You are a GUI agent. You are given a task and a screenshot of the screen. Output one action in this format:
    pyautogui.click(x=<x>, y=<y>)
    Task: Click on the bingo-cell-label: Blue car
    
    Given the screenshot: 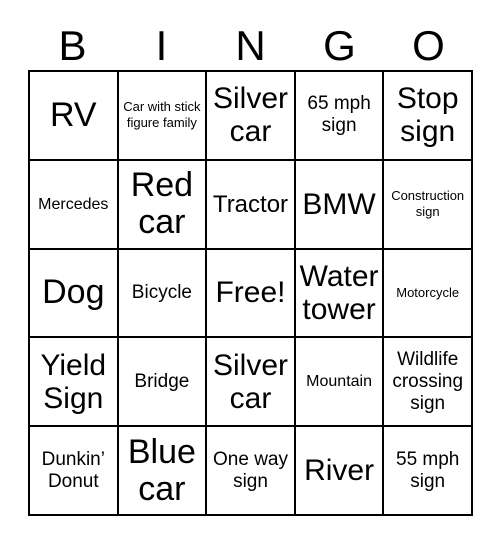 What is the action you would take?
    pyautogui.click(x=161, y=470)
    